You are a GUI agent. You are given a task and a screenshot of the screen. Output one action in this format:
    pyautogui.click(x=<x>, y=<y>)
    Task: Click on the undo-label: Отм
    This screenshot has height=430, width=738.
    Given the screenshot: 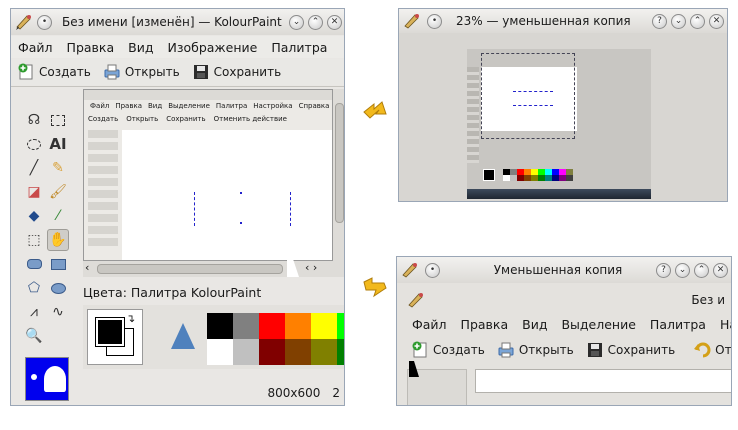 What is the action you would take?
    pyautogui.click(x=723, y=350)
    